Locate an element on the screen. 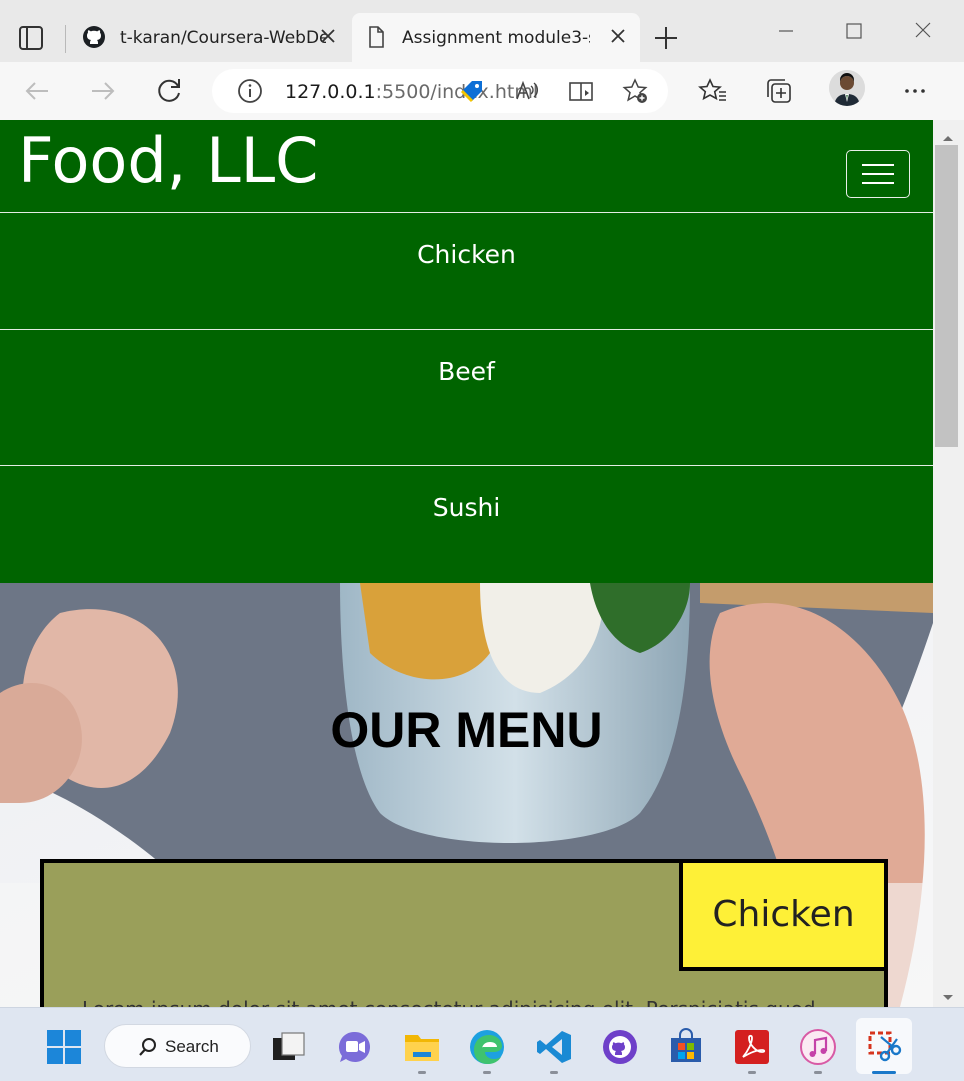 The height and width of the screenshot is (1081, 964). card-category-label: Chicken is located at coordinates (783, 915).